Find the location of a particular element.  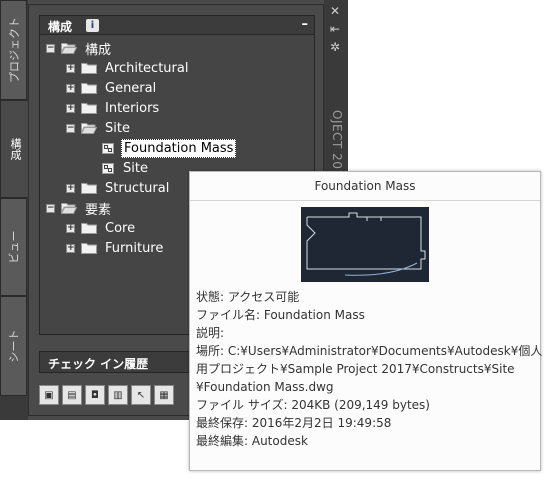

tooltip-line: 状態: アクセス可能 is located at coordinates (248, 297).